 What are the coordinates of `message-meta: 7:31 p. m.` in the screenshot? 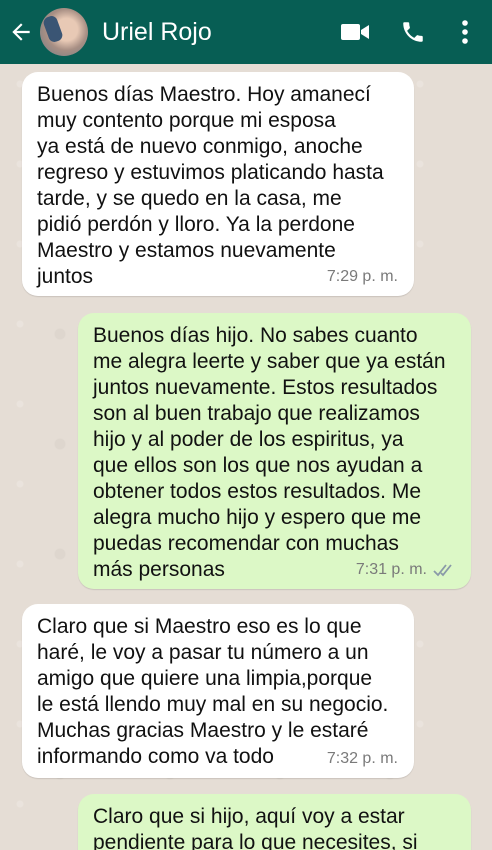 It's located at (405, 570).